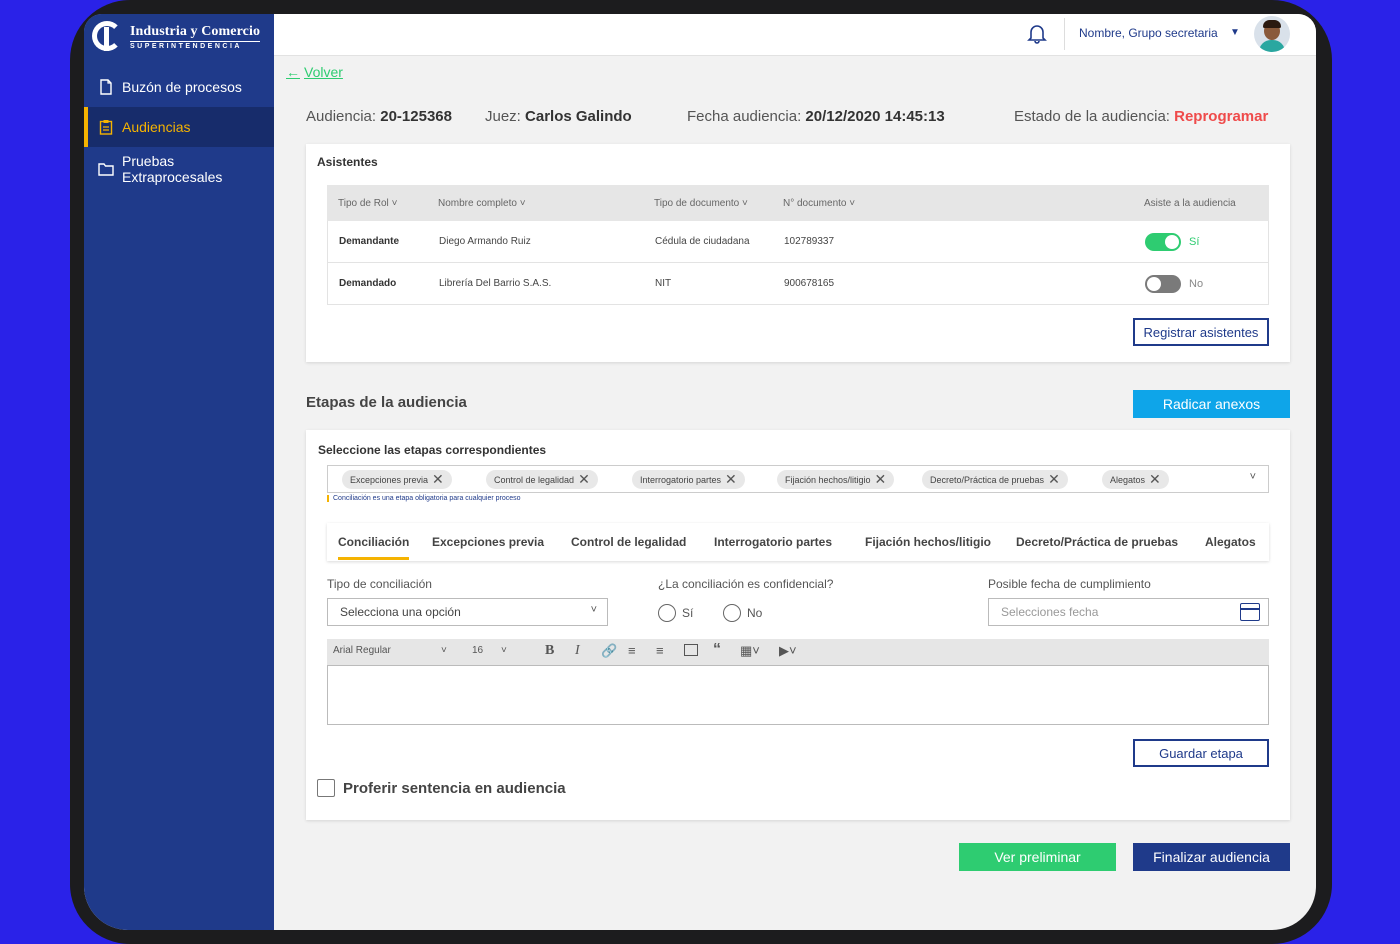  What do you see at coordinates (836, 479) in the screenshot?
I see `chip-fijacion: Fijación hechos/litigio ✕` at bounding box center [836, 479].